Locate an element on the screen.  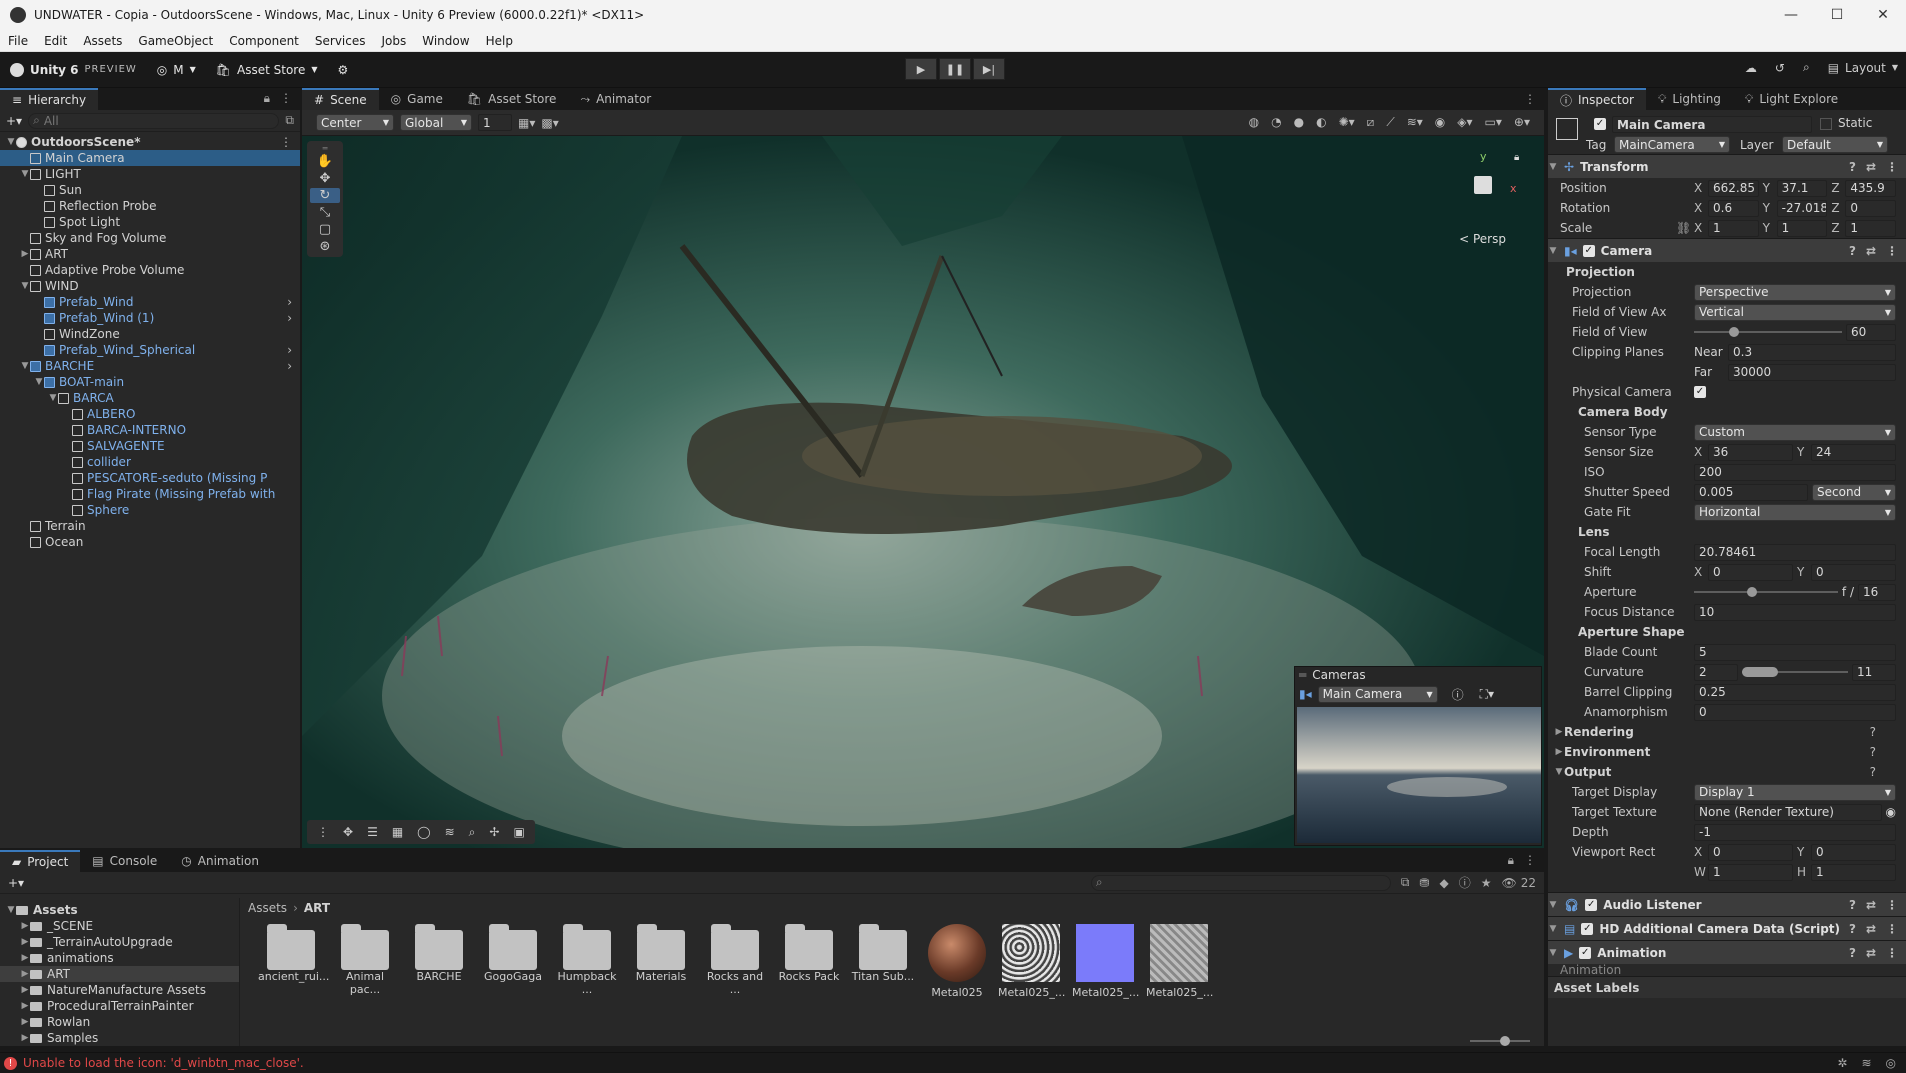
visibility-icon: ◉ is located at coordinates (1440, 122).